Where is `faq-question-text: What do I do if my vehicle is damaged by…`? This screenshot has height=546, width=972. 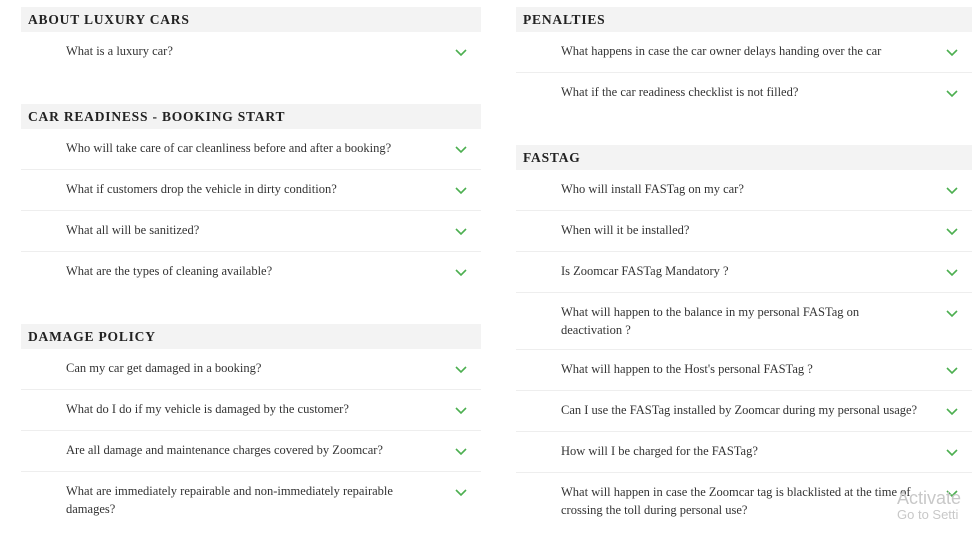 faq-question-text: What do I do if my vehicle is damaged by… is located at coordinates (207, 409).